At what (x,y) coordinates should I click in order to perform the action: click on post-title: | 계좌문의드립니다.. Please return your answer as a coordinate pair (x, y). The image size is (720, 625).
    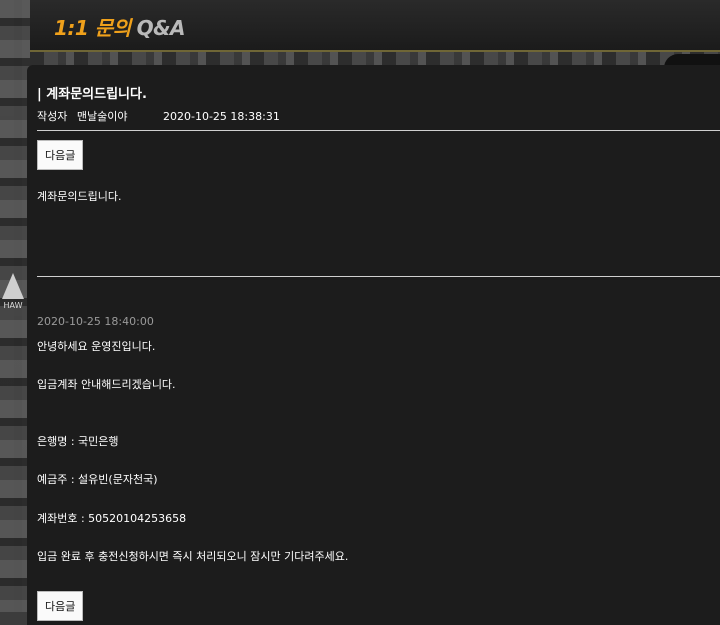
    Looking at the image, I should click on (92, 94).